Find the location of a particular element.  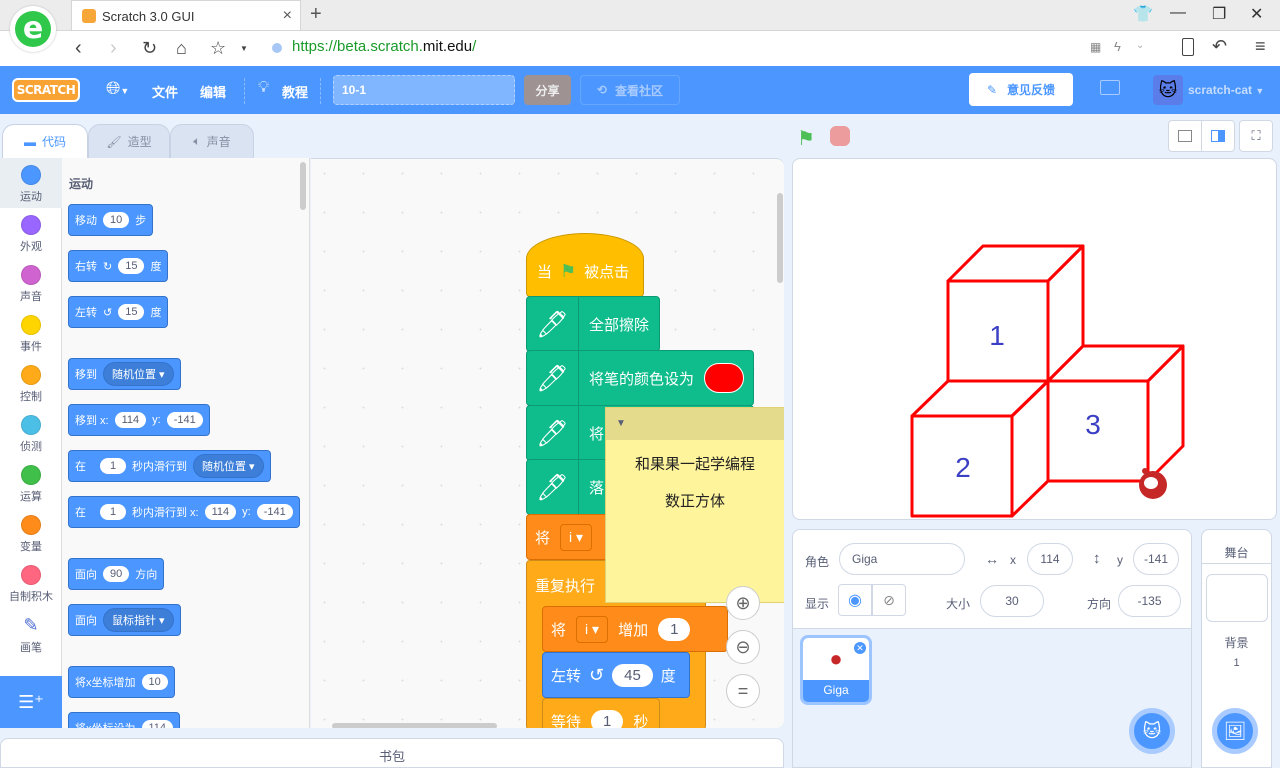

block-goto: 移到 随机位置 ▾ is located at coordinates (124, 374).